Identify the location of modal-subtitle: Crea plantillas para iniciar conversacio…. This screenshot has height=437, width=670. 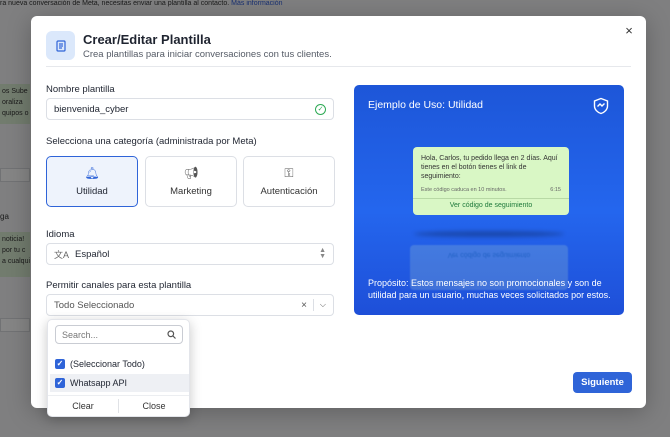
(207, 54).